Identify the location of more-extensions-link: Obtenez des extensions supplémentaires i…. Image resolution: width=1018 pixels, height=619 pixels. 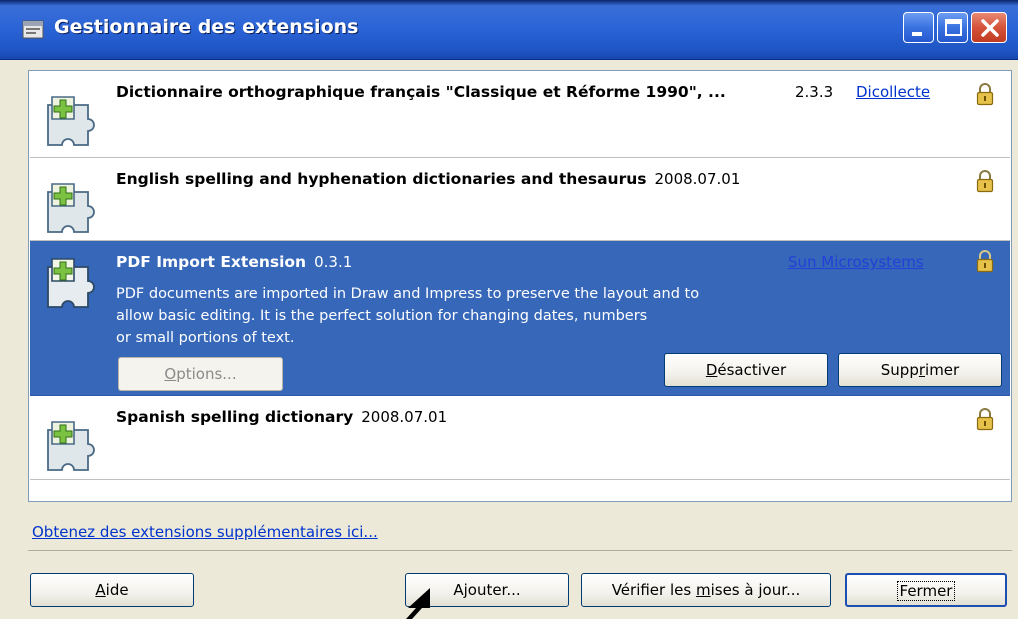
(205, 532).